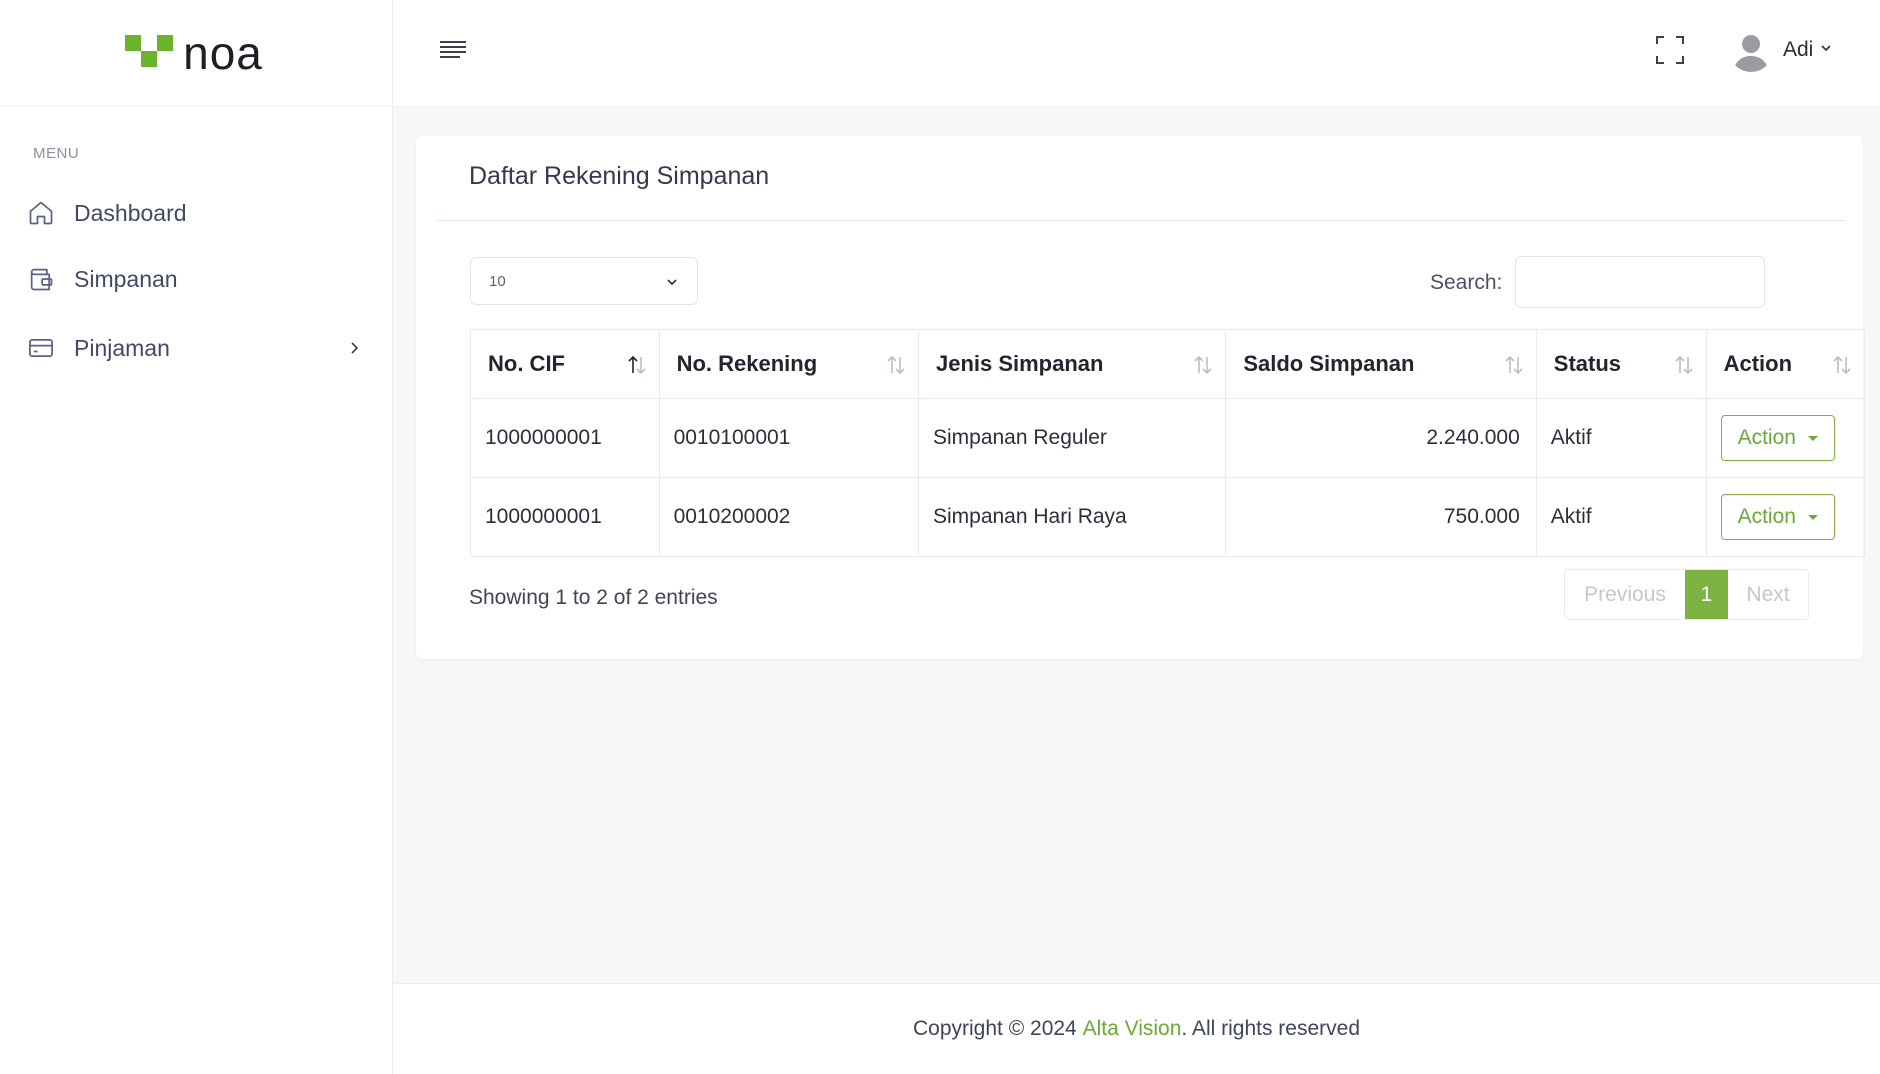  Describe the element at coordinates (41, 348) in the screenshot. I see `card-icon` at that location.